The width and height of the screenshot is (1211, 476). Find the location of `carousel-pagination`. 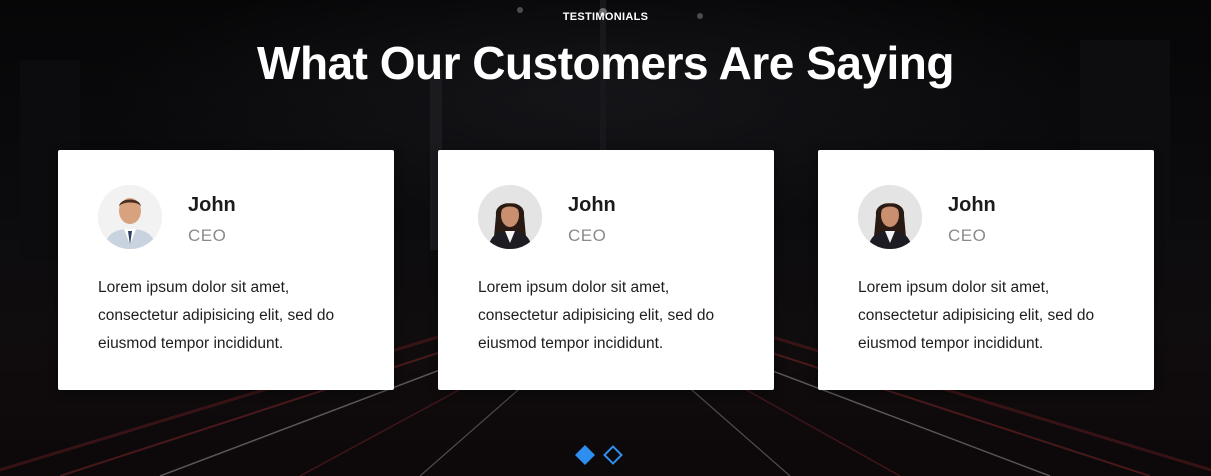

carousel-pagination is located at coordinates (599, 455).